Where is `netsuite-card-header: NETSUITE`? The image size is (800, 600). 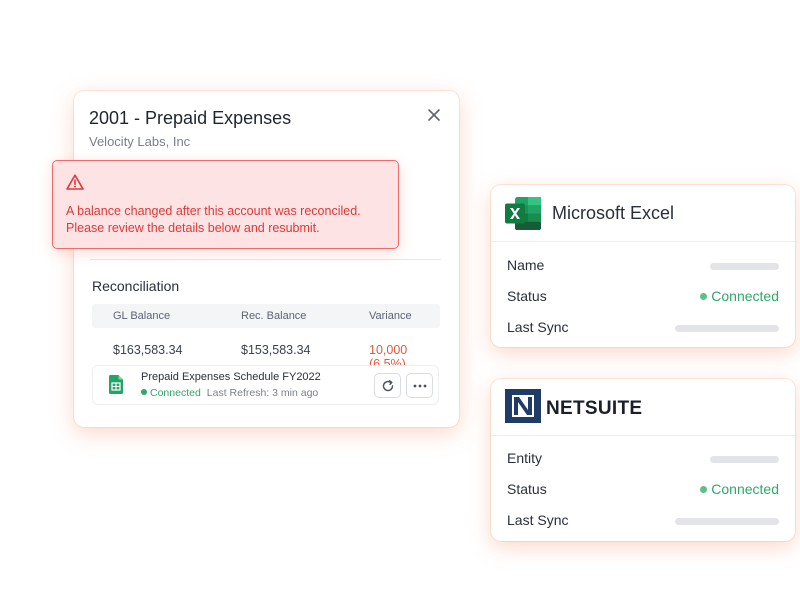
netsuite-card-header: NETSUITE is located at coordinates (643, 407).